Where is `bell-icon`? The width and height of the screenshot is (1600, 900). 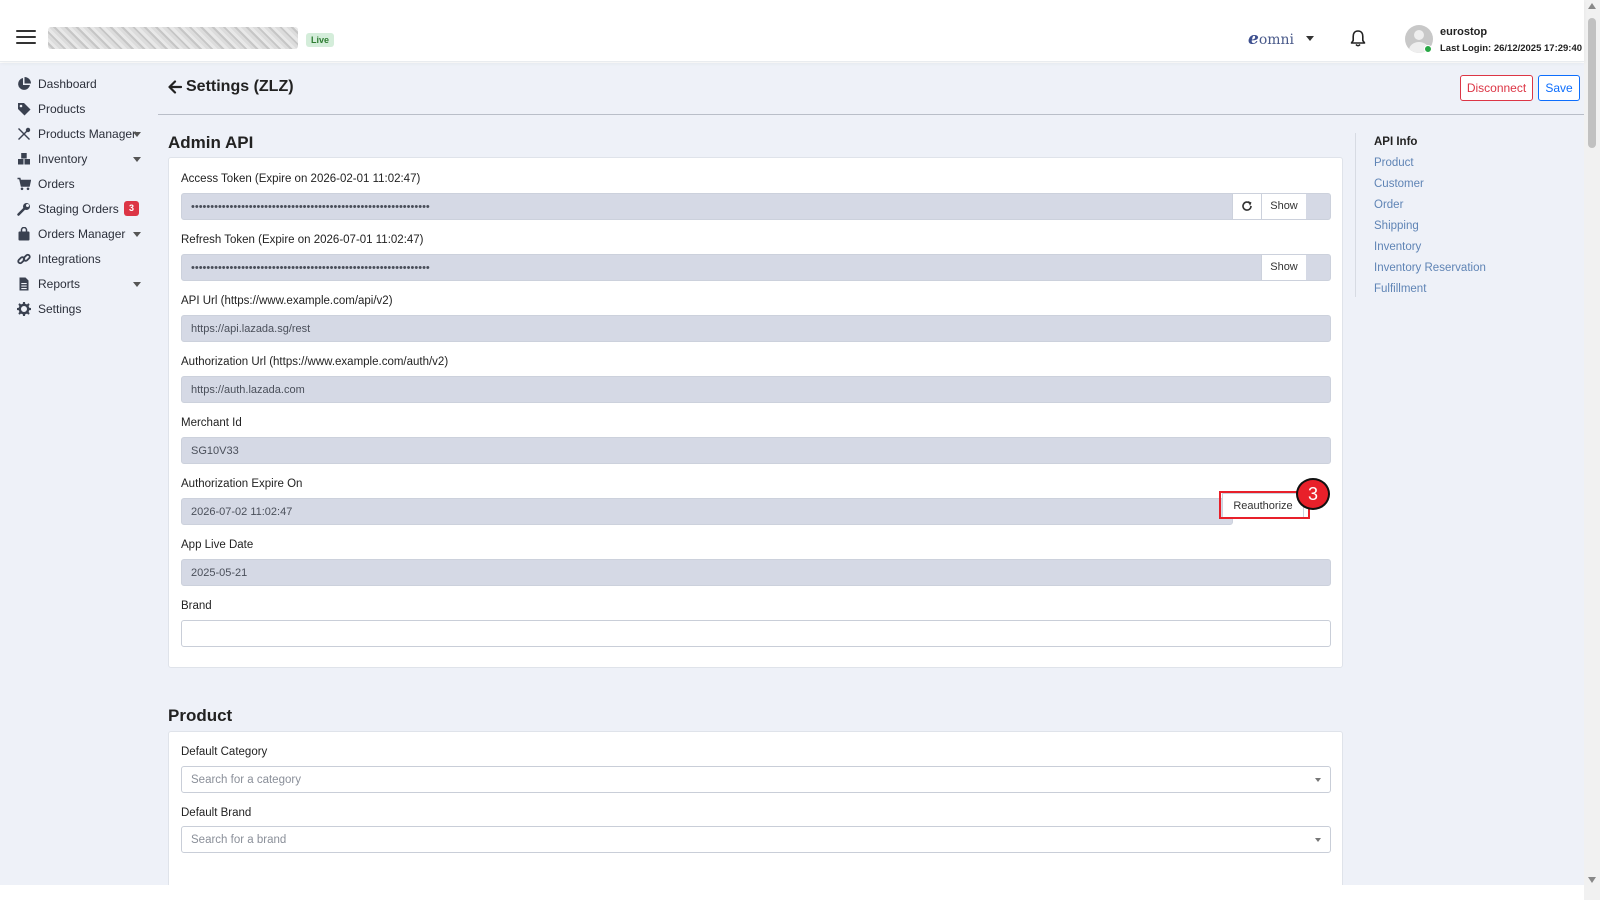 bell-icon is located at coordinates (1358, 39).